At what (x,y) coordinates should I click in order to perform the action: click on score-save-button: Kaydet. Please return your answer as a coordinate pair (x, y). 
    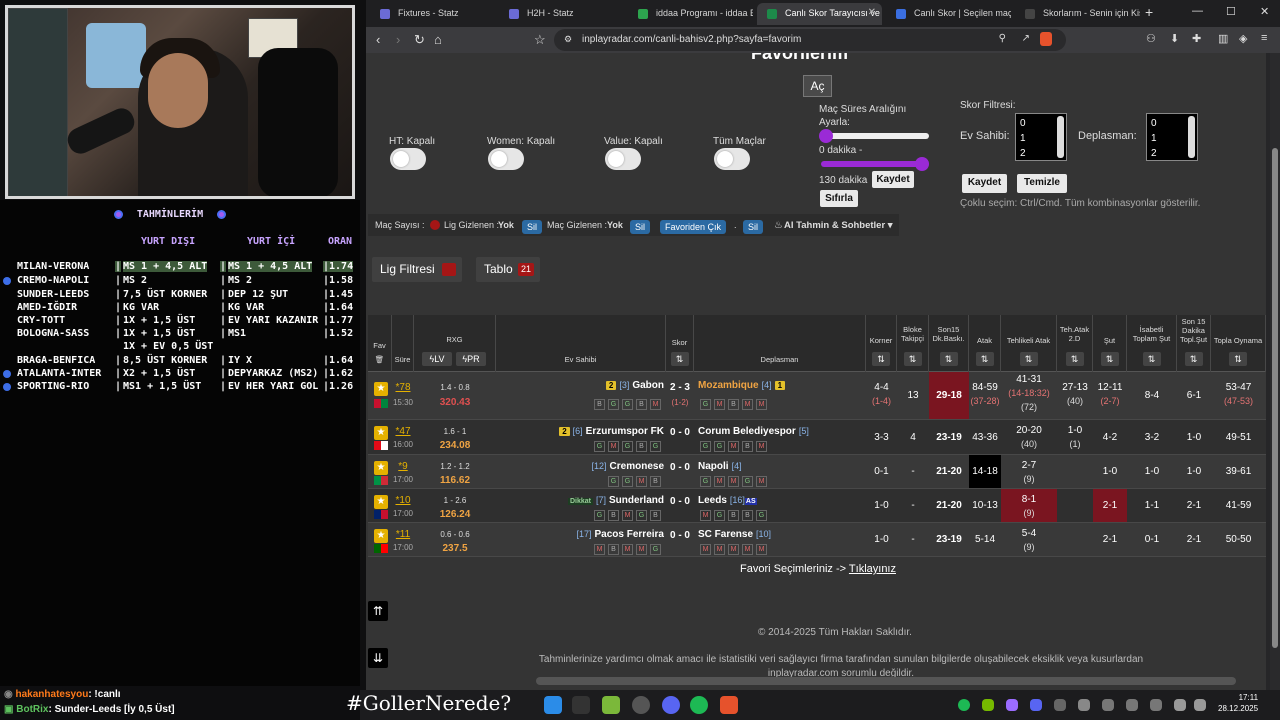
    Looking at the image, I should click on (984, 183).